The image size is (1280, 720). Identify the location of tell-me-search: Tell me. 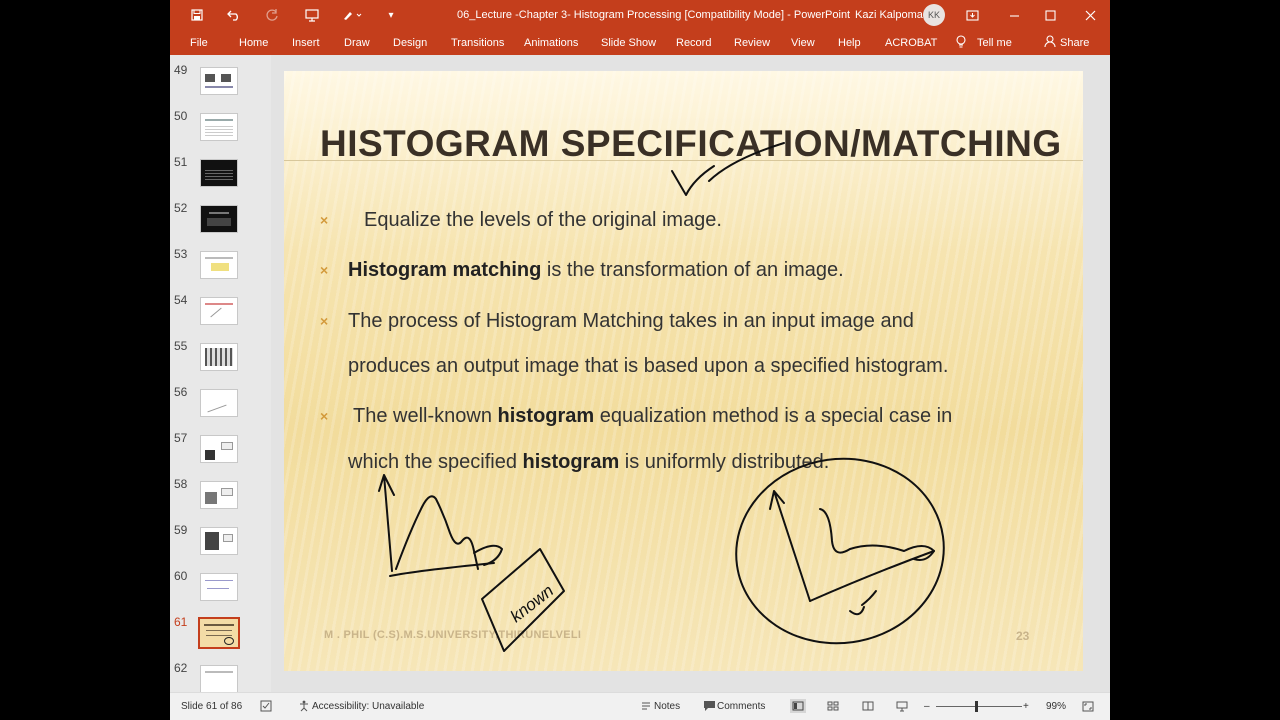
(994, 43).